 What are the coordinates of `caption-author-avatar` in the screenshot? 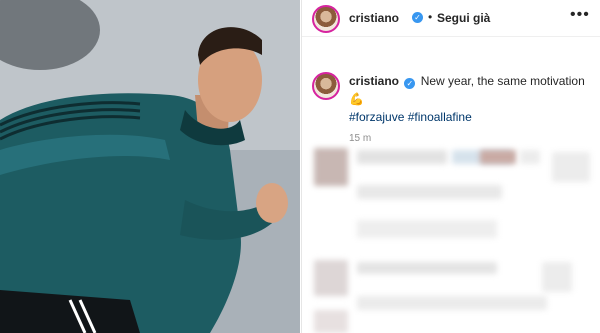 It's located at (326, 86).